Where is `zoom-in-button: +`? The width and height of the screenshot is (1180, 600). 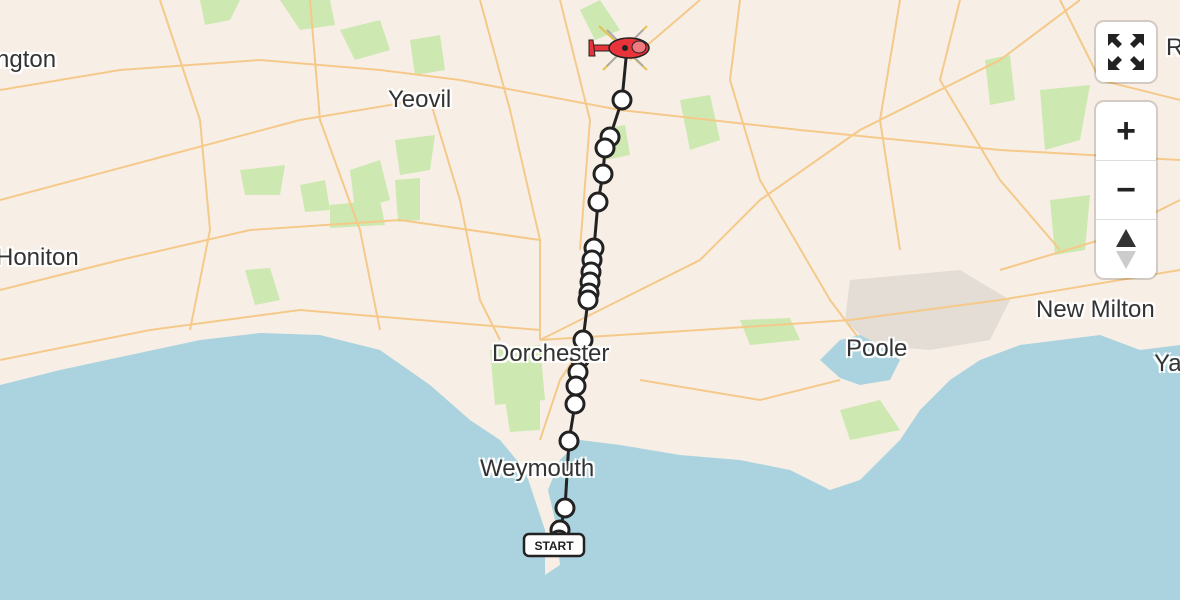
zoom-in-button: + is located at coordinates (1126, 131).